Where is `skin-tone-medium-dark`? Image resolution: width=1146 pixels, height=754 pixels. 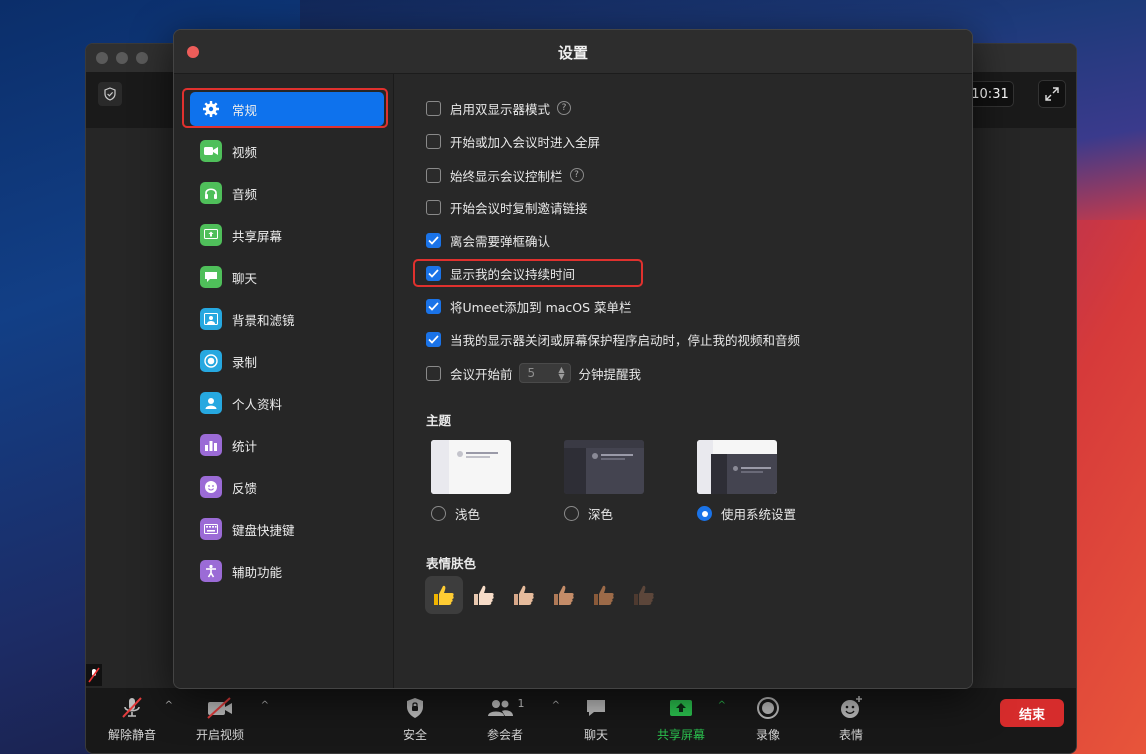 skin-tone-medium-dark is located at coordinates (604, 595).